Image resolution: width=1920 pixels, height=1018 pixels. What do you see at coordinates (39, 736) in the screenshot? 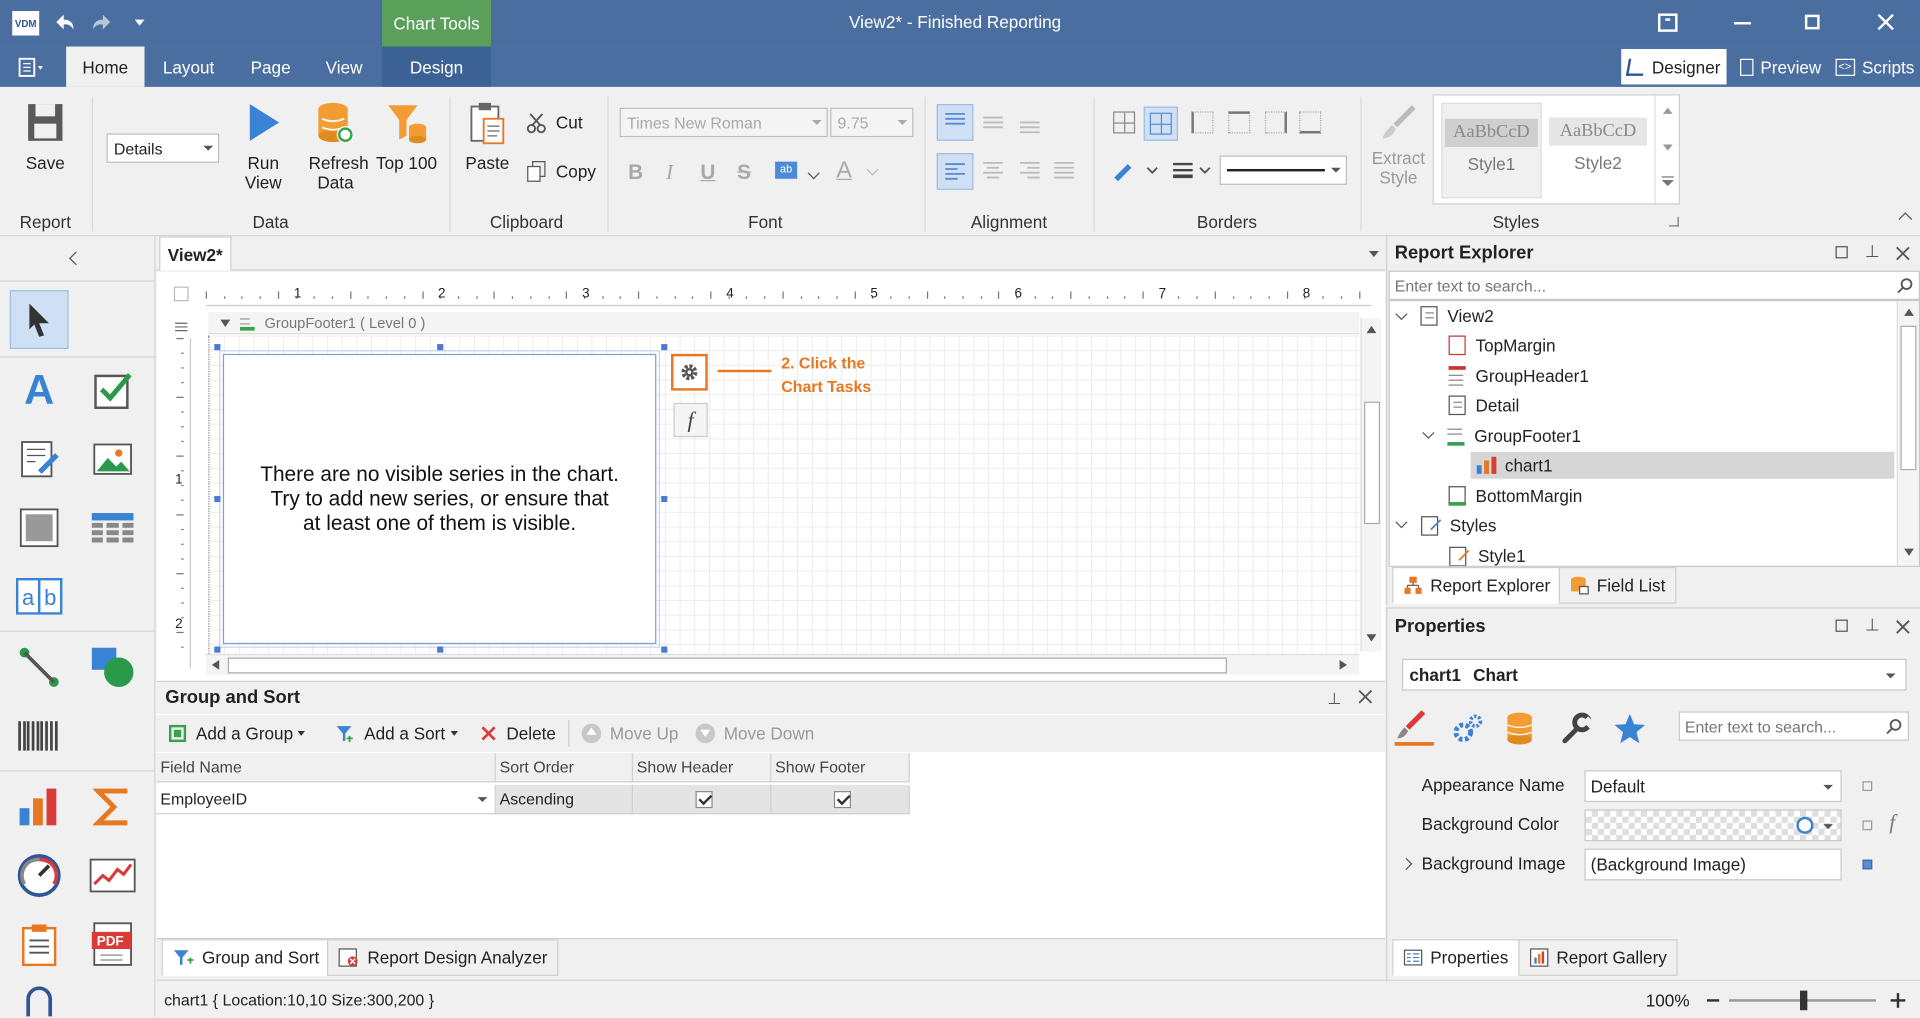
I see `barcode-tool` at bounding box center [39, 736].